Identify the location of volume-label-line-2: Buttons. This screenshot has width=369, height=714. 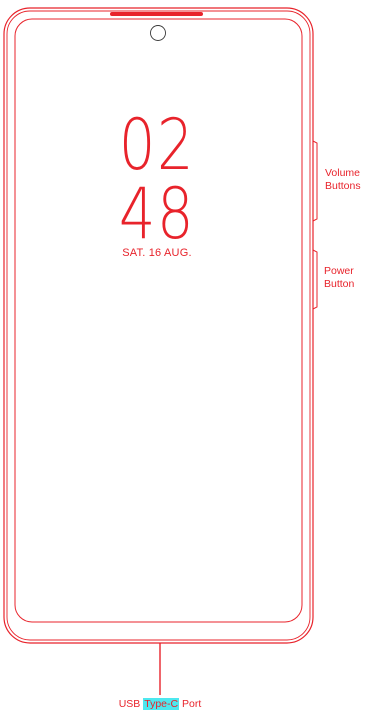
(343, 186).